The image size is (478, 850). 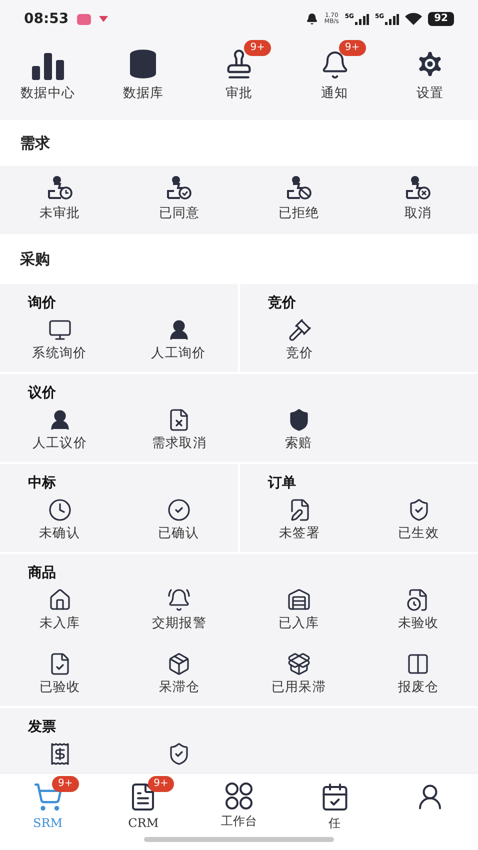 I want to click on menu-item: 已用呆滞, so click(x=298, y=677).